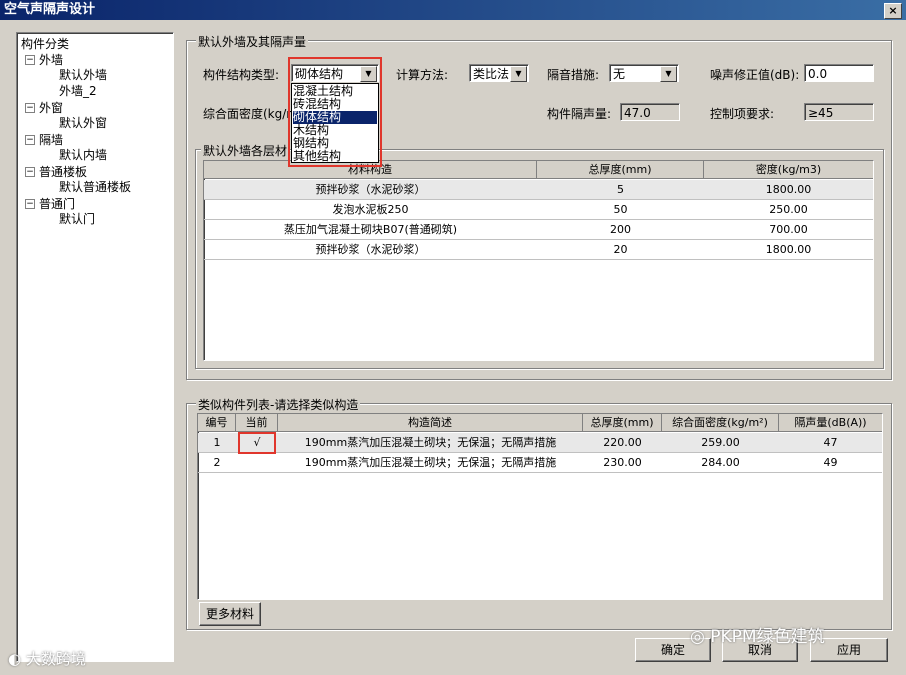 Image resolution: width=906 pixels, height=675 pixels. What do you see at coordinates (83, 123) in the screenshot?
I see `tree-item-default-exterior-window: 默认外窗` at bounding box center [83, 123].